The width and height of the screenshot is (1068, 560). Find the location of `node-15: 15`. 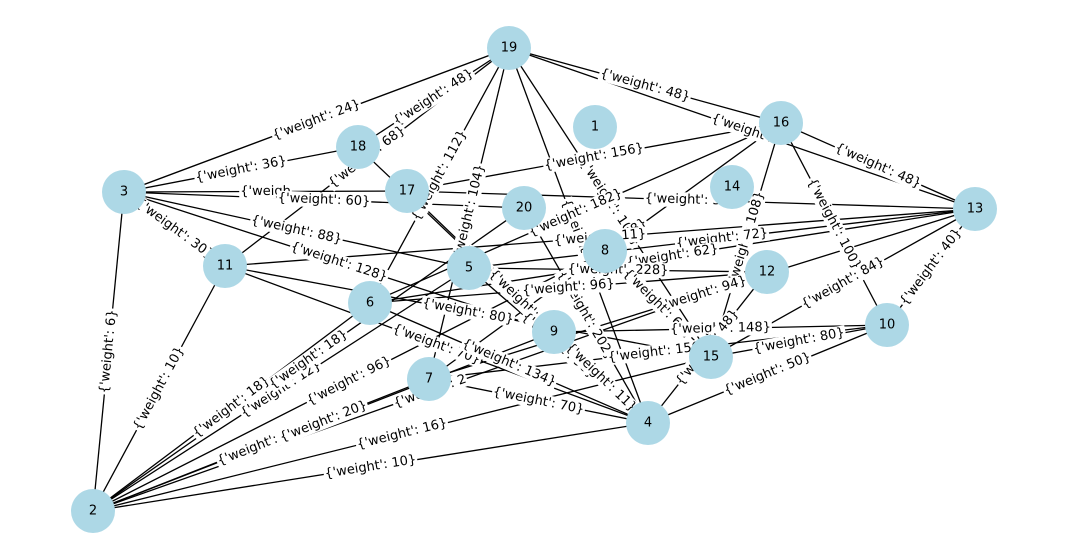

node-15: 15 is located at coordinates (711, 357).